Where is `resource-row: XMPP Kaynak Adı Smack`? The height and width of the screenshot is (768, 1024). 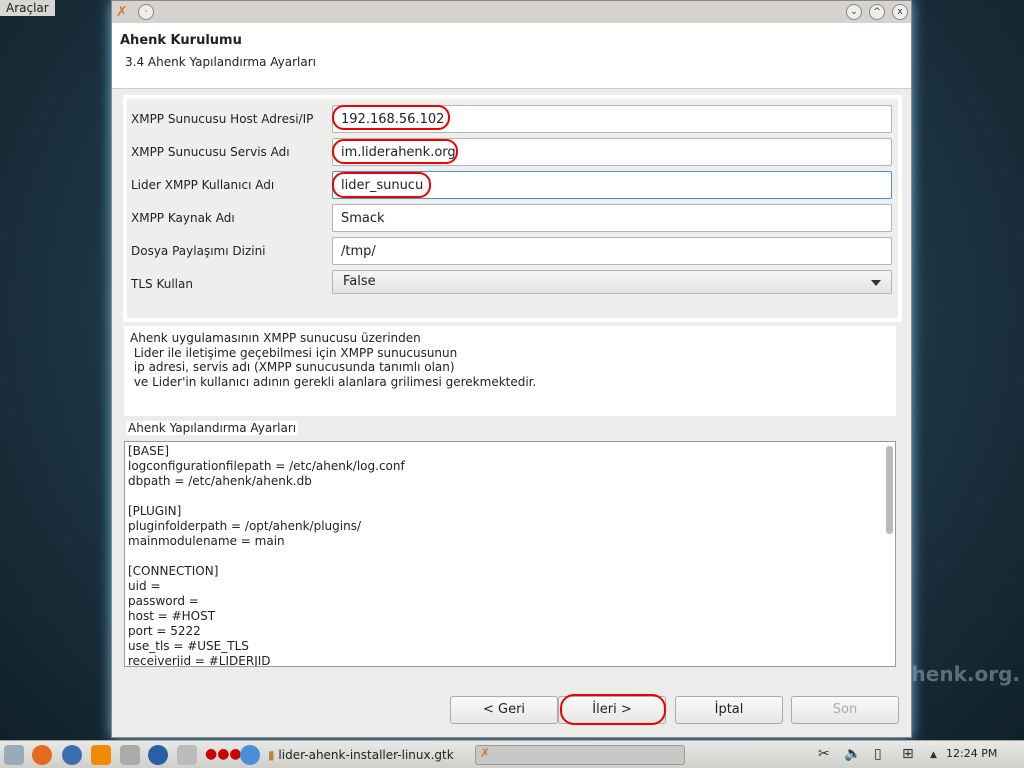 resource-row: XMPP Kaynak Adı Smack is located at coordinates (512, 218).